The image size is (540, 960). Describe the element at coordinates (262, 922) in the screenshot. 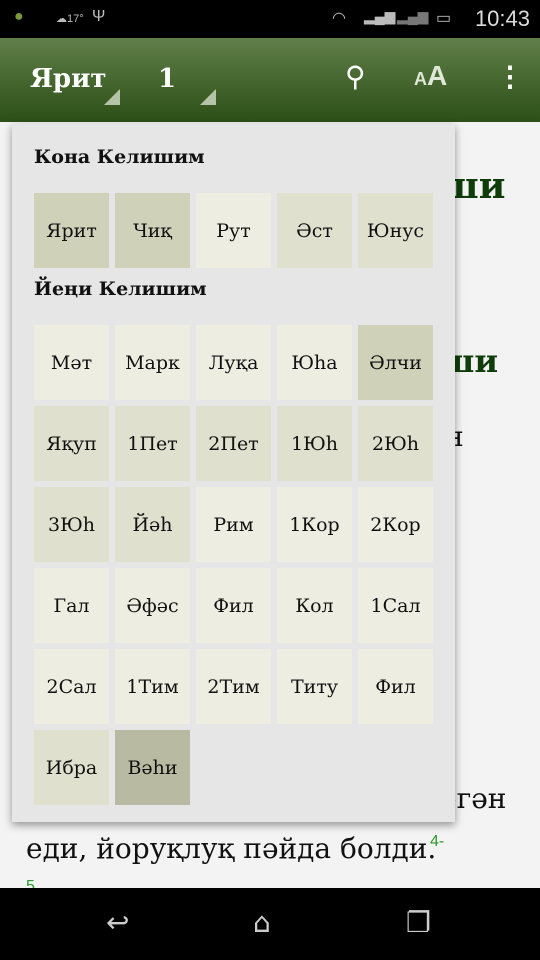

I see `home-icon: ⌂` at that location.